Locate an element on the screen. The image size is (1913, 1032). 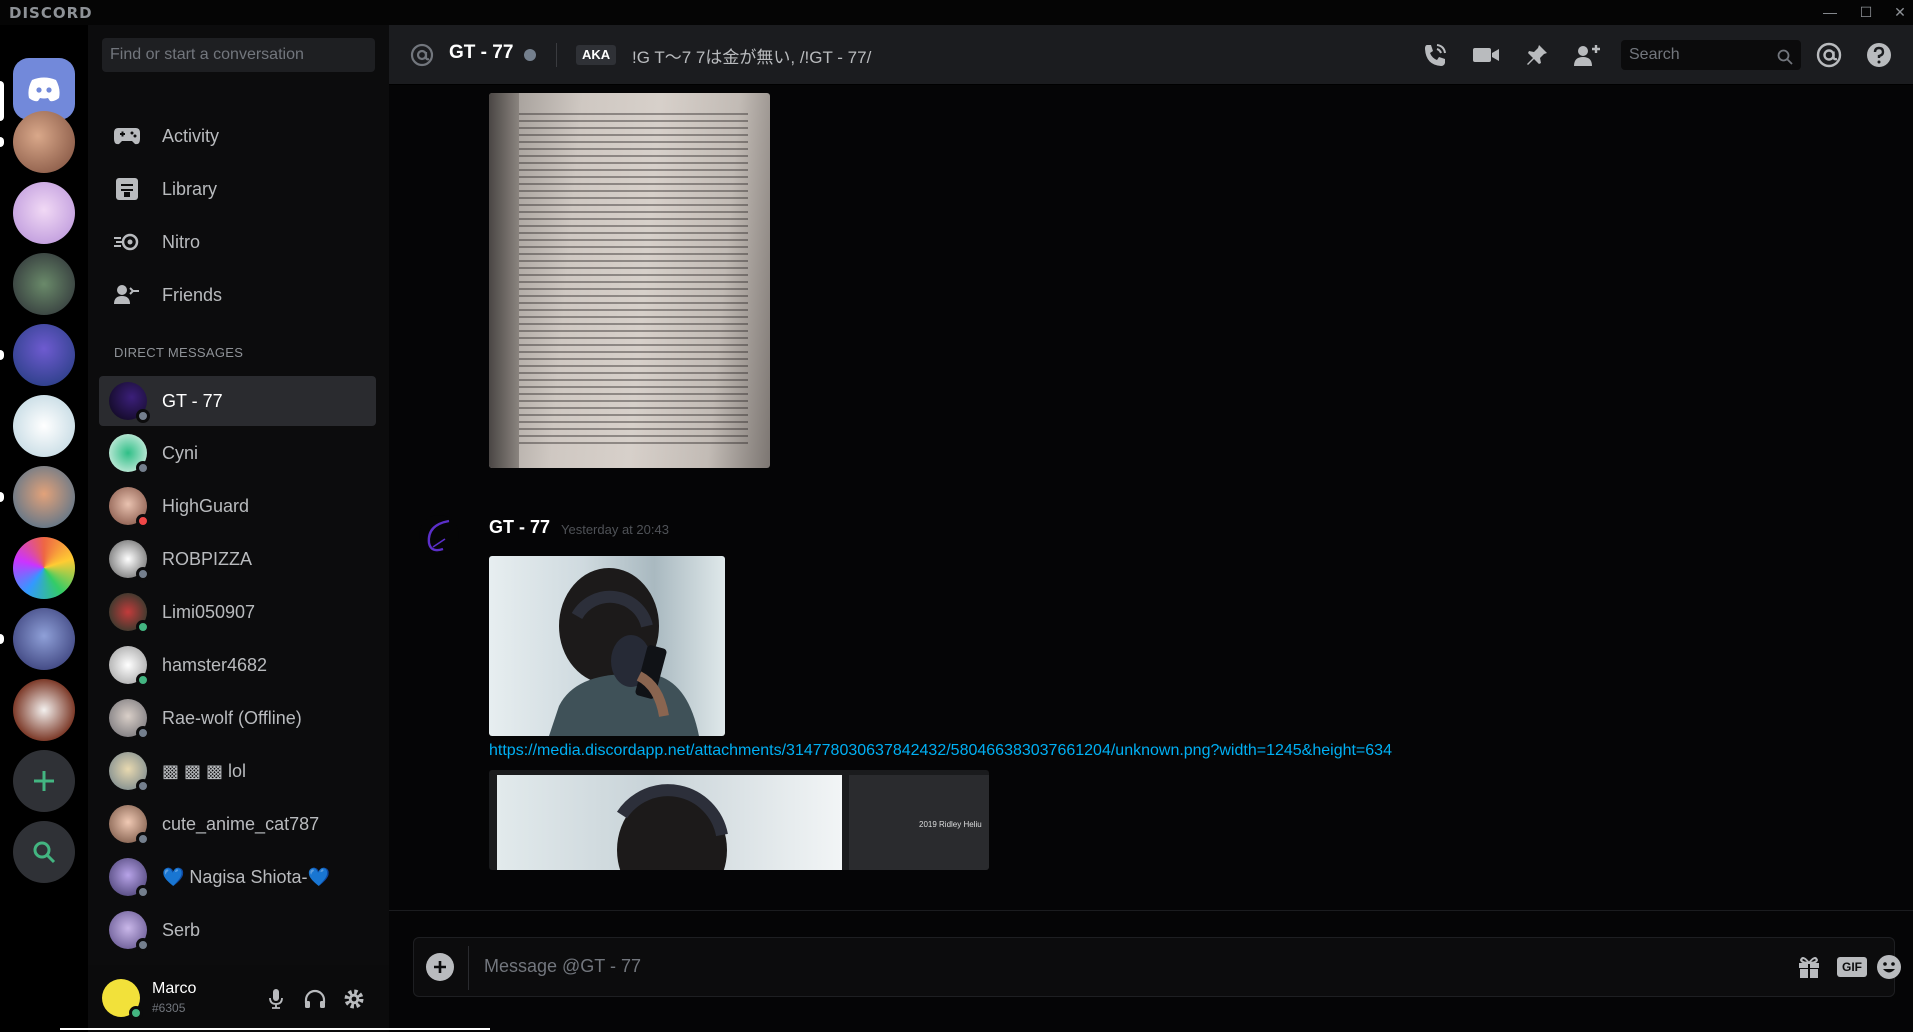
dm-item-cute-anime-cat787: cute_anime_cat787 is located at coordinates (237, 824).